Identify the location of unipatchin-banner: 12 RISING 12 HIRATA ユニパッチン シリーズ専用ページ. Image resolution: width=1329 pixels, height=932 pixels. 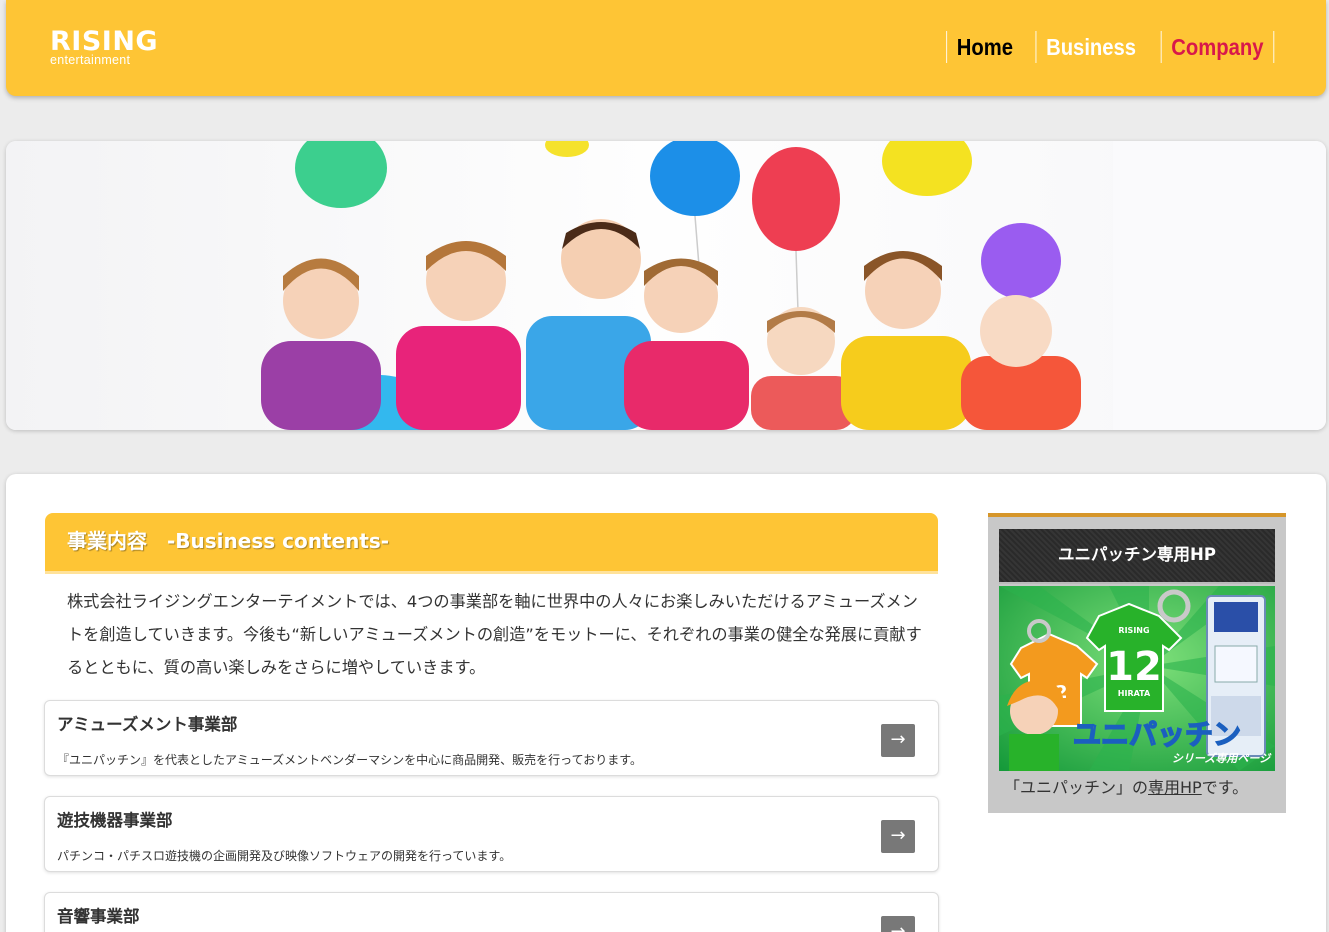
(1137, 678).